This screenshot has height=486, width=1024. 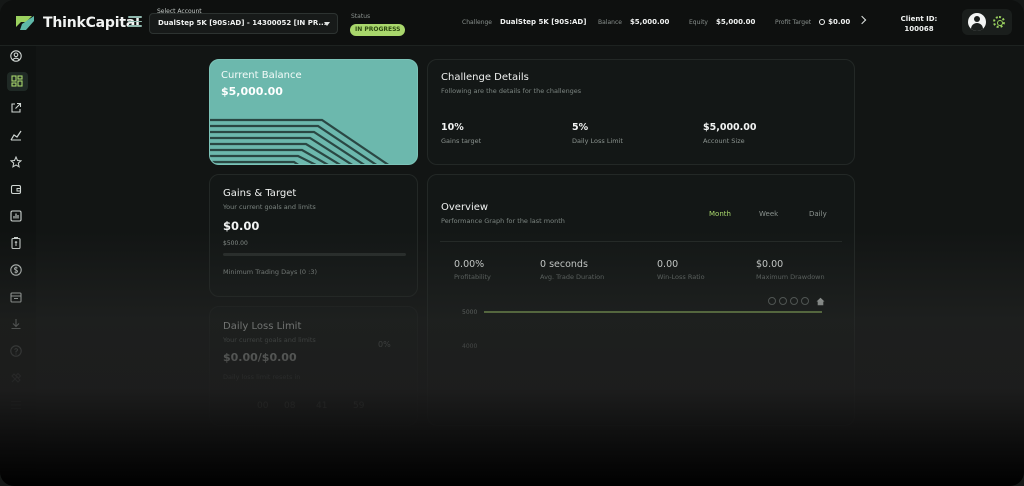 What do you see at coordinates (260, 357) in the screenshot?
I see `daily-loss-value: $0.00/$0.00` at bounding box center [260, 357].